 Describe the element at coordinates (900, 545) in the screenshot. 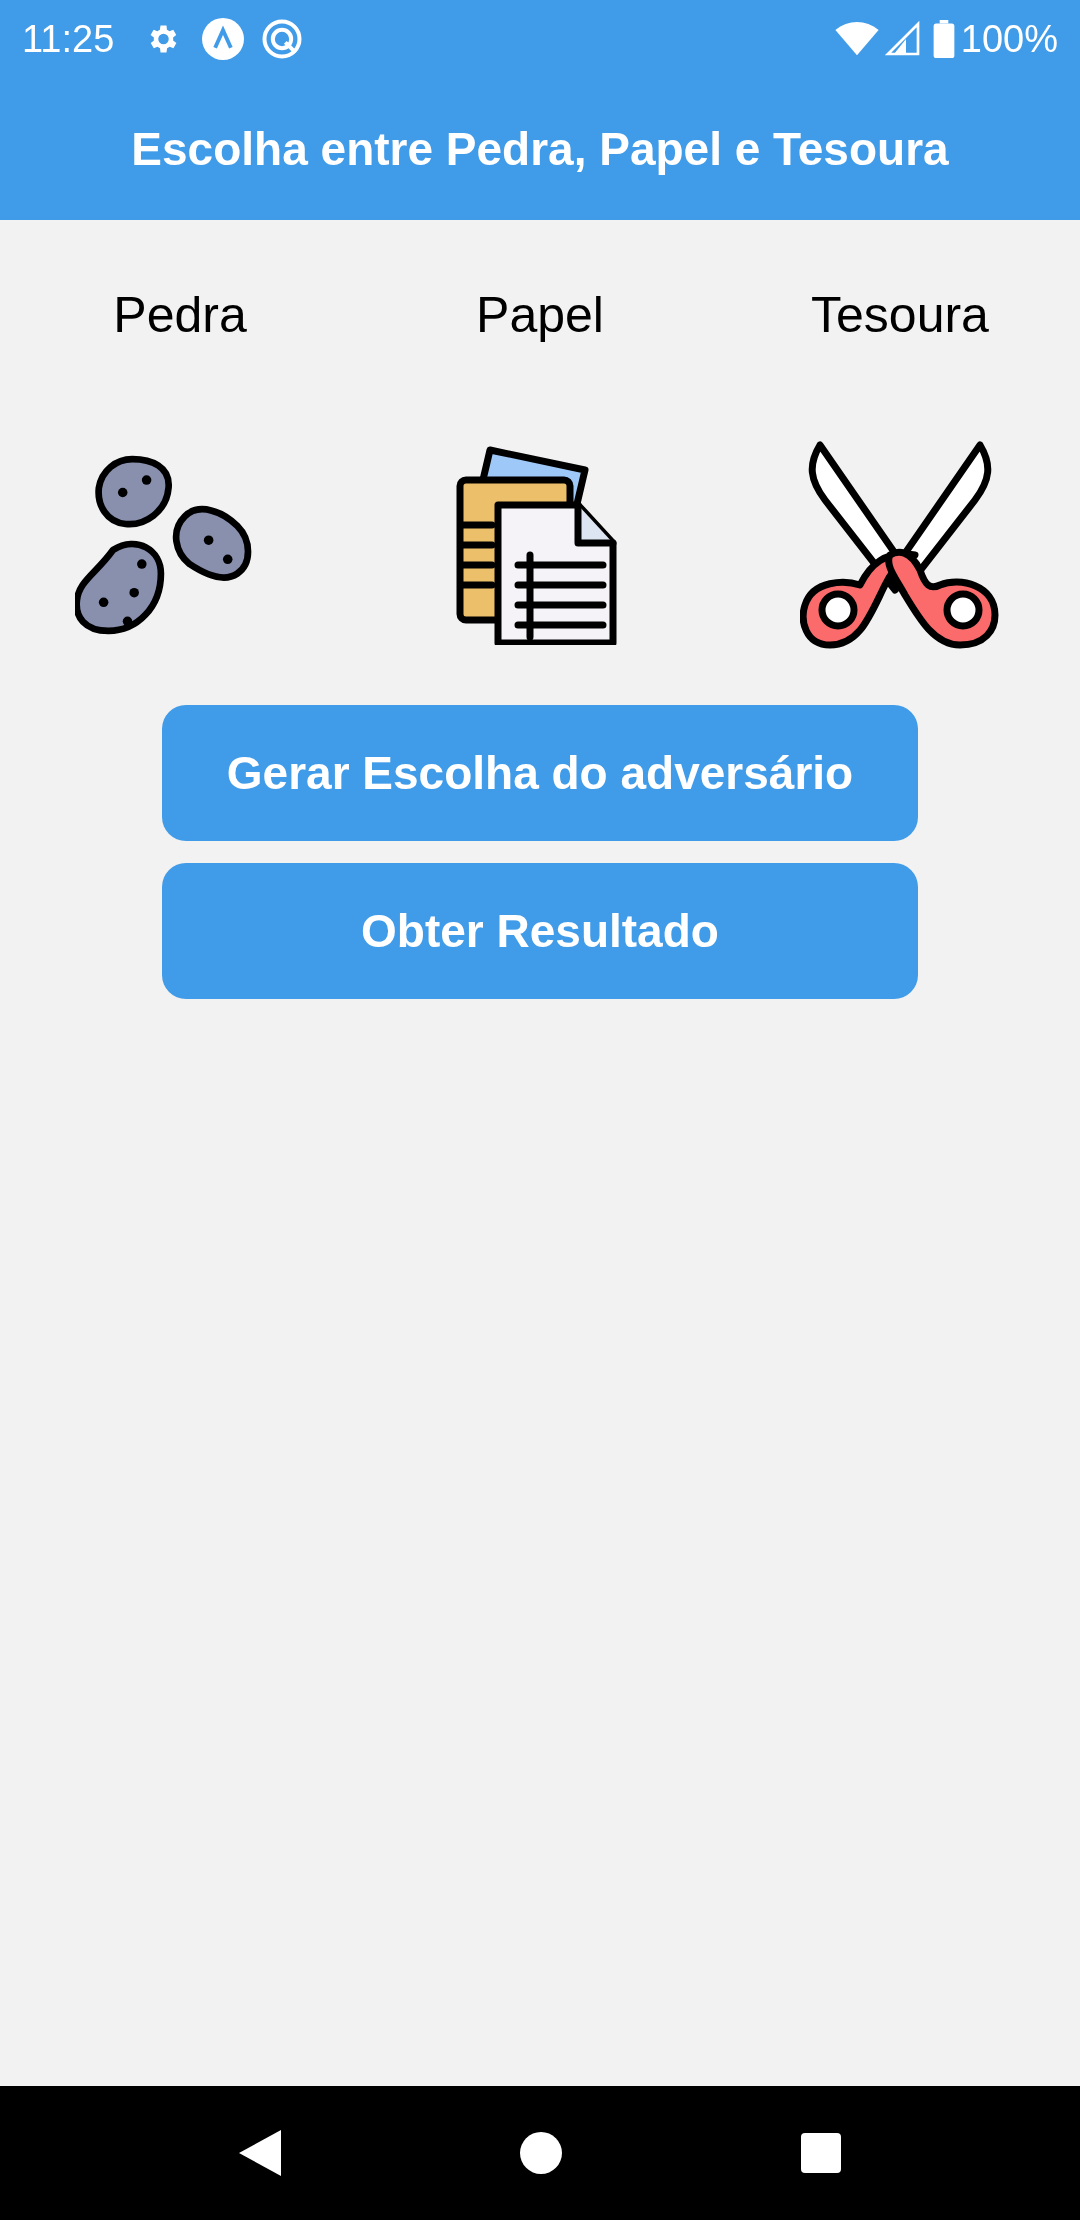

I see `scissors-icon` at that location.